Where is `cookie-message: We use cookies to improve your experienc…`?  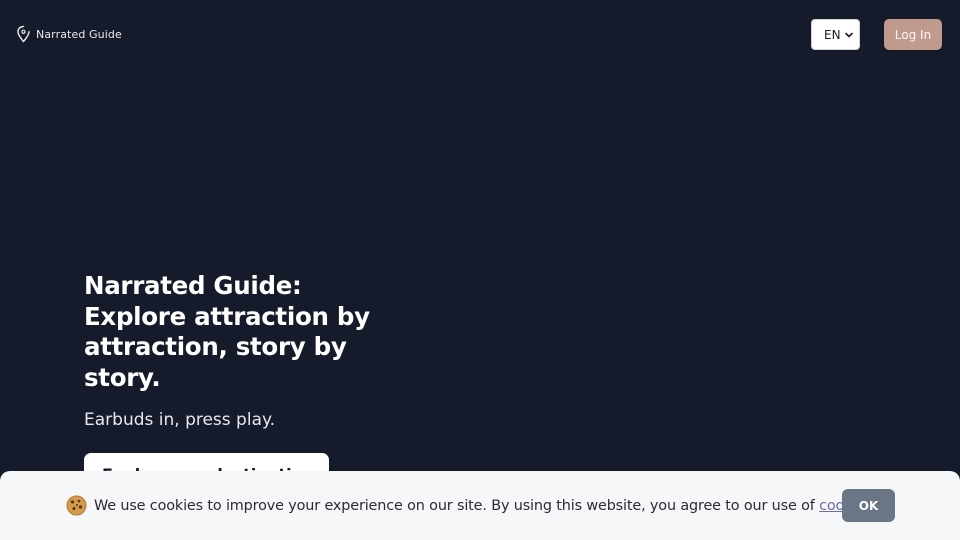 cookie-message: We use cookies to improve your experienc… is located at coordinates (485, 506).